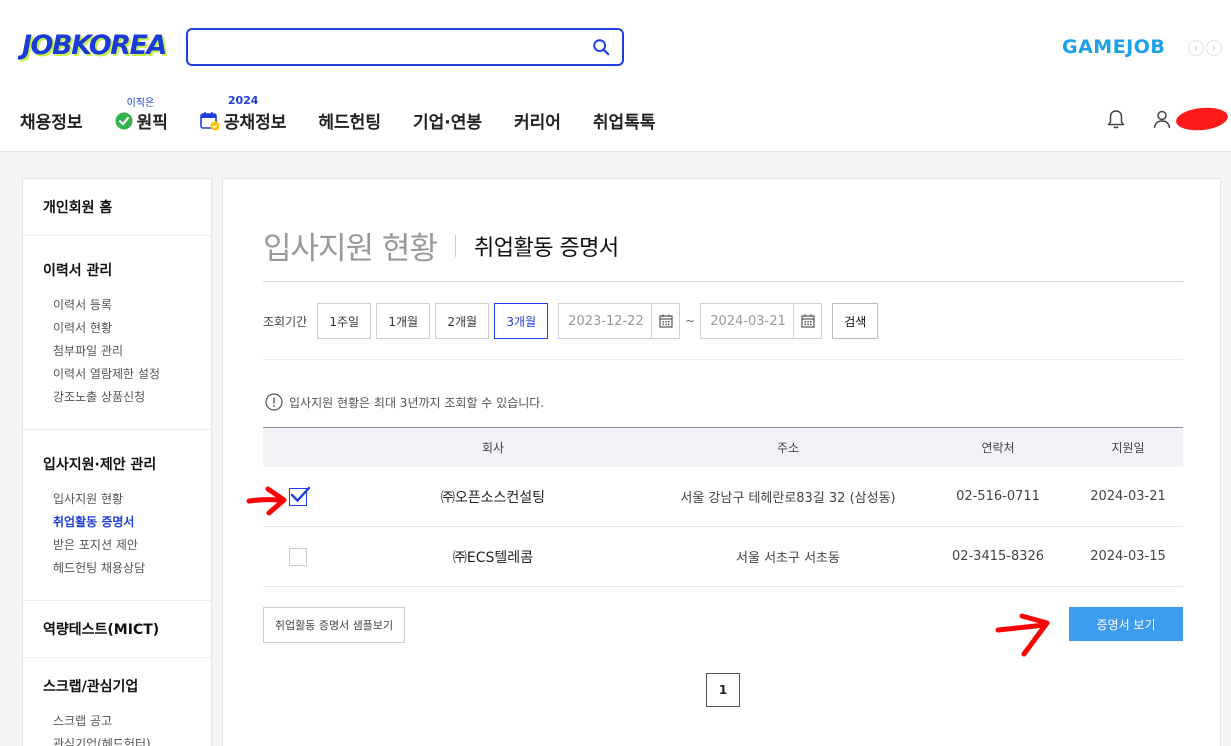 The height and width of the screenshot is (746, 1231). I want to click on title-divider, so click(455, 245).